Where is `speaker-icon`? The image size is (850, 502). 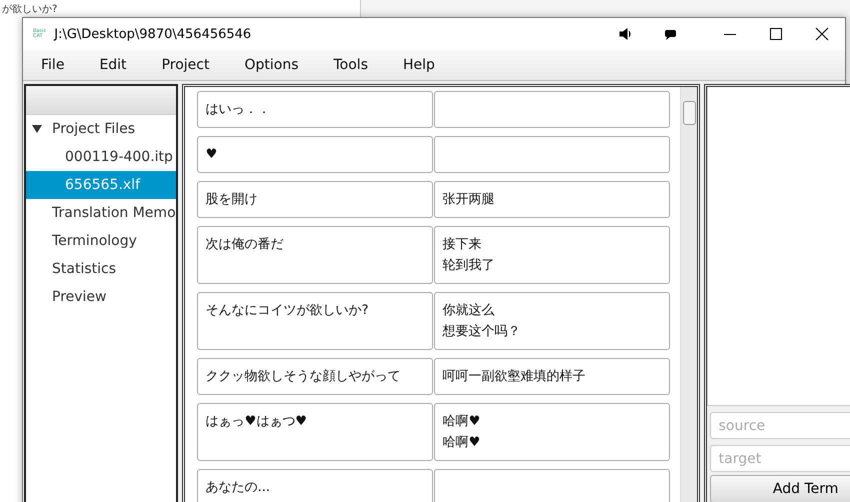
speaker-icon is located at coordinates (626, 34).